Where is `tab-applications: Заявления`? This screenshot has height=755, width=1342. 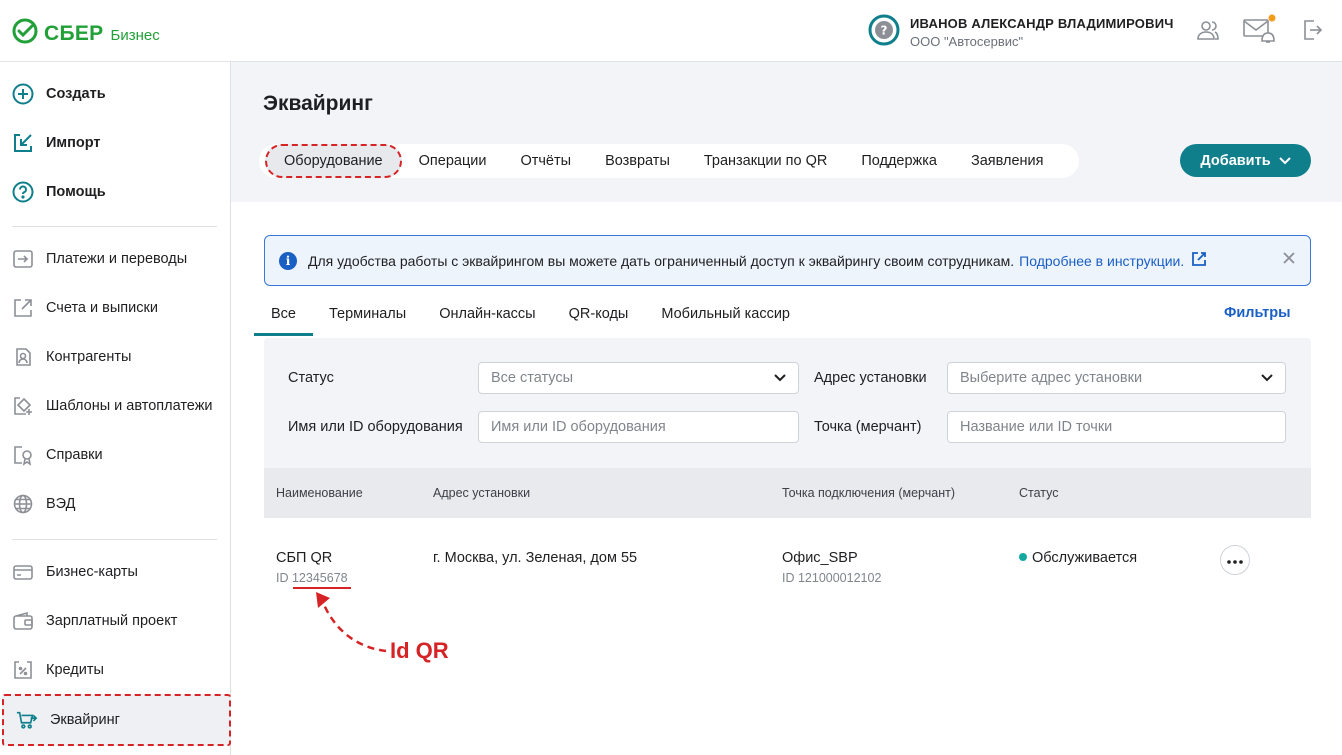 tab-applications: Заявления is located at coordinates (1007, 161).